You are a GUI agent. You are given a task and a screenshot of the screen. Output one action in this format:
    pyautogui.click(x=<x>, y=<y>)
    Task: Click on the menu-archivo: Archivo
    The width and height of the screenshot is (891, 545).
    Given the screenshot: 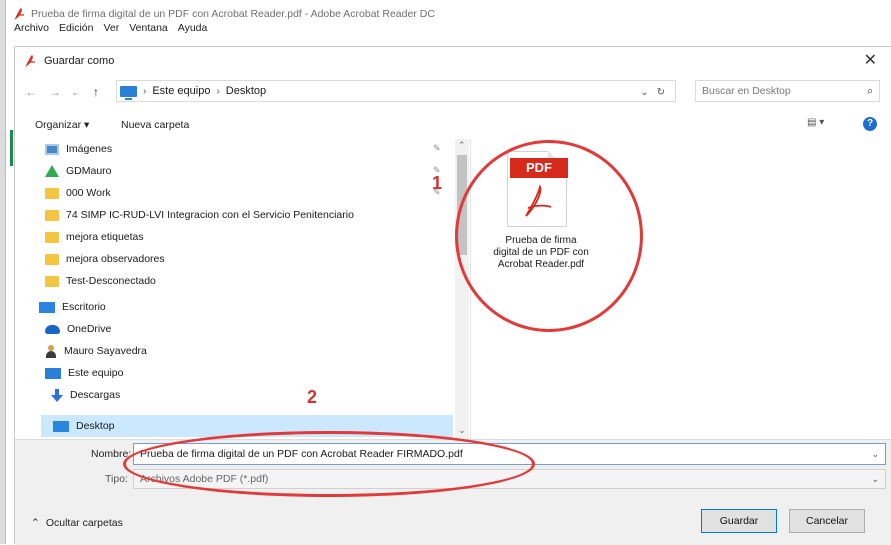 What is the action you would take?
    pyautogui.click(x=31, y=30)
    